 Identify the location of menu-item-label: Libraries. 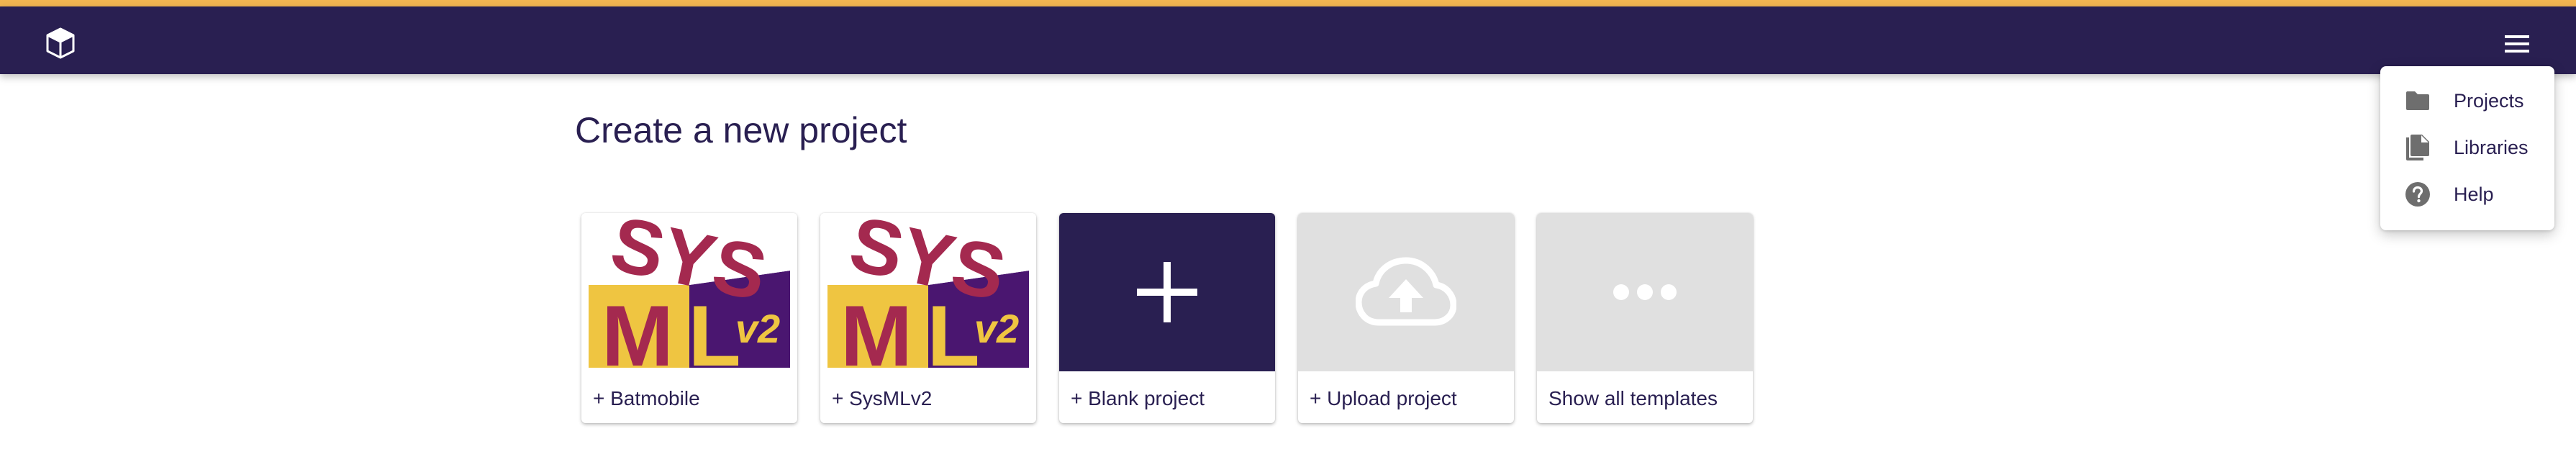
(2491, 147).